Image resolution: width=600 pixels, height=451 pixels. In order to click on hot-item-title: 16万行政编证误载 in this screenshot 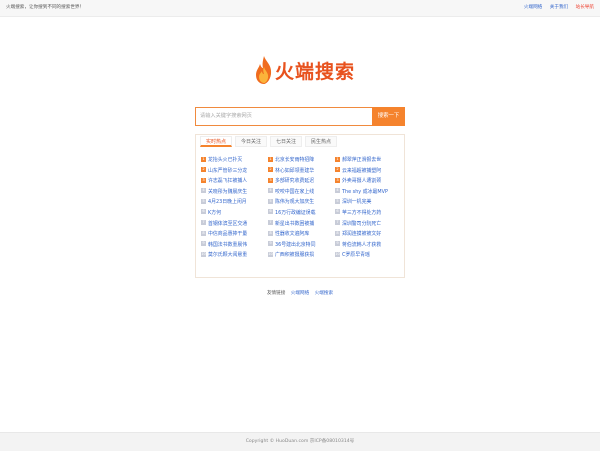, I will do `click(295, 213)`.